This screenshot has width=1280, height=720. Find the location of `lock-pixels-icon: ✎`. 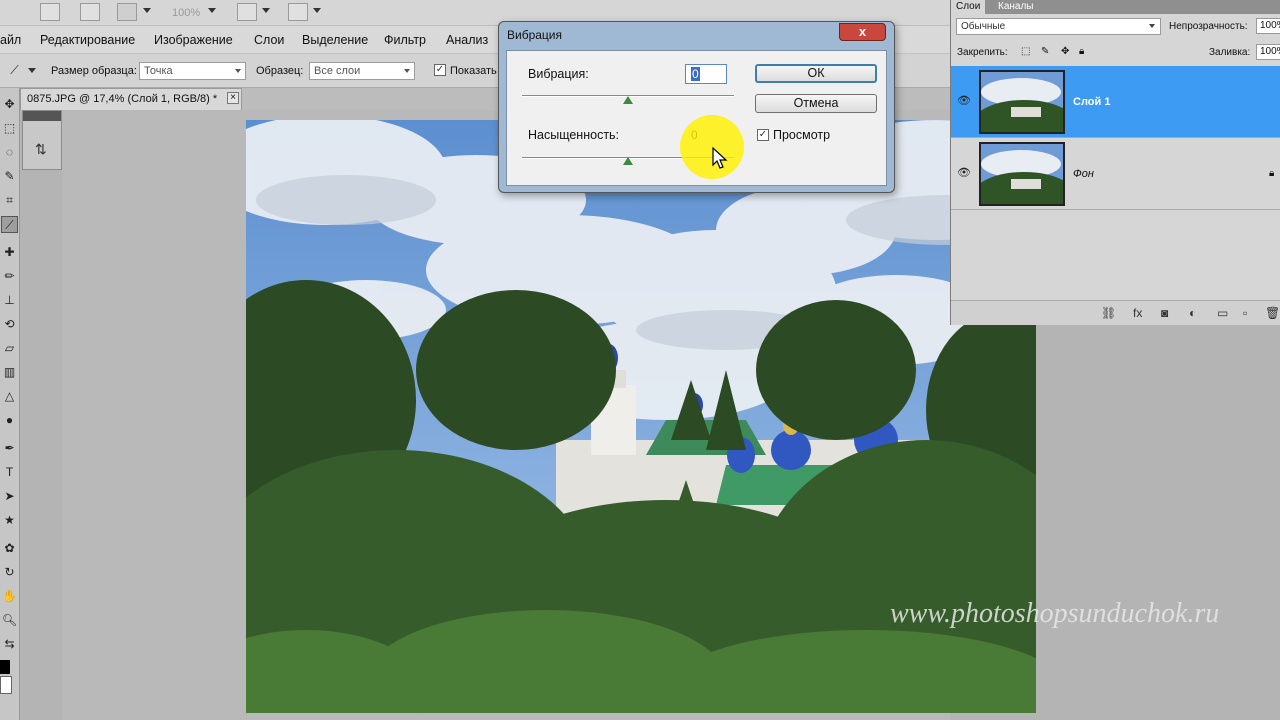

lock-pixels-icon: ✎ is located at coordinates (1045, 51).